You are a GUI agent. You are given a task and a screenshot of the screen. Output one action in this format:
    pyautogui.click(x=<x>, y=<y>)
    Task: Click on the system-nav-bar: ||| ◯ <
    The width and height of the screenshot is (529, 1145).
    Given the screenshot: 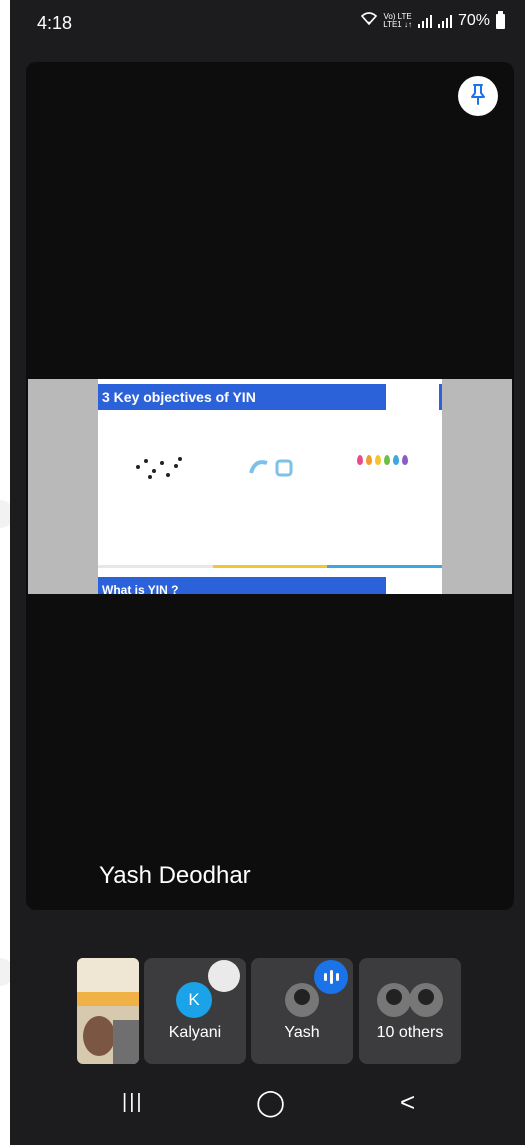 What is the action you would take?
    pyautogui.click(x=267, y=1115)
    